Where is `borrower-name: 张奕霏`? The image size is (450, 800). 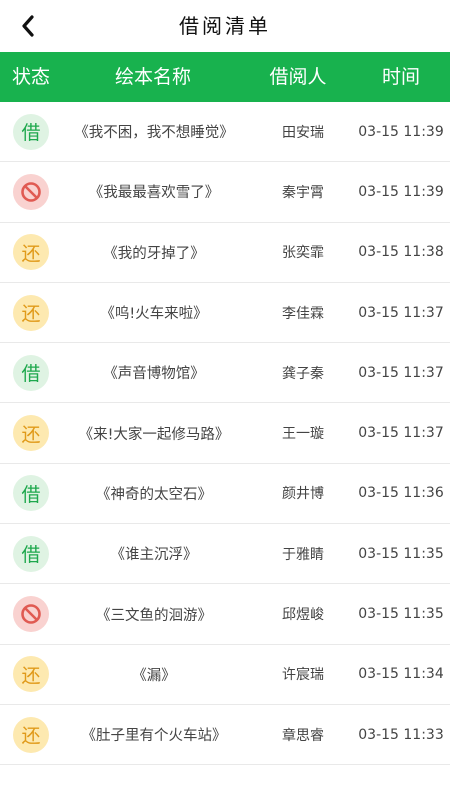 borrower-name: 张奕霏 is located at coordinates (303, 253).